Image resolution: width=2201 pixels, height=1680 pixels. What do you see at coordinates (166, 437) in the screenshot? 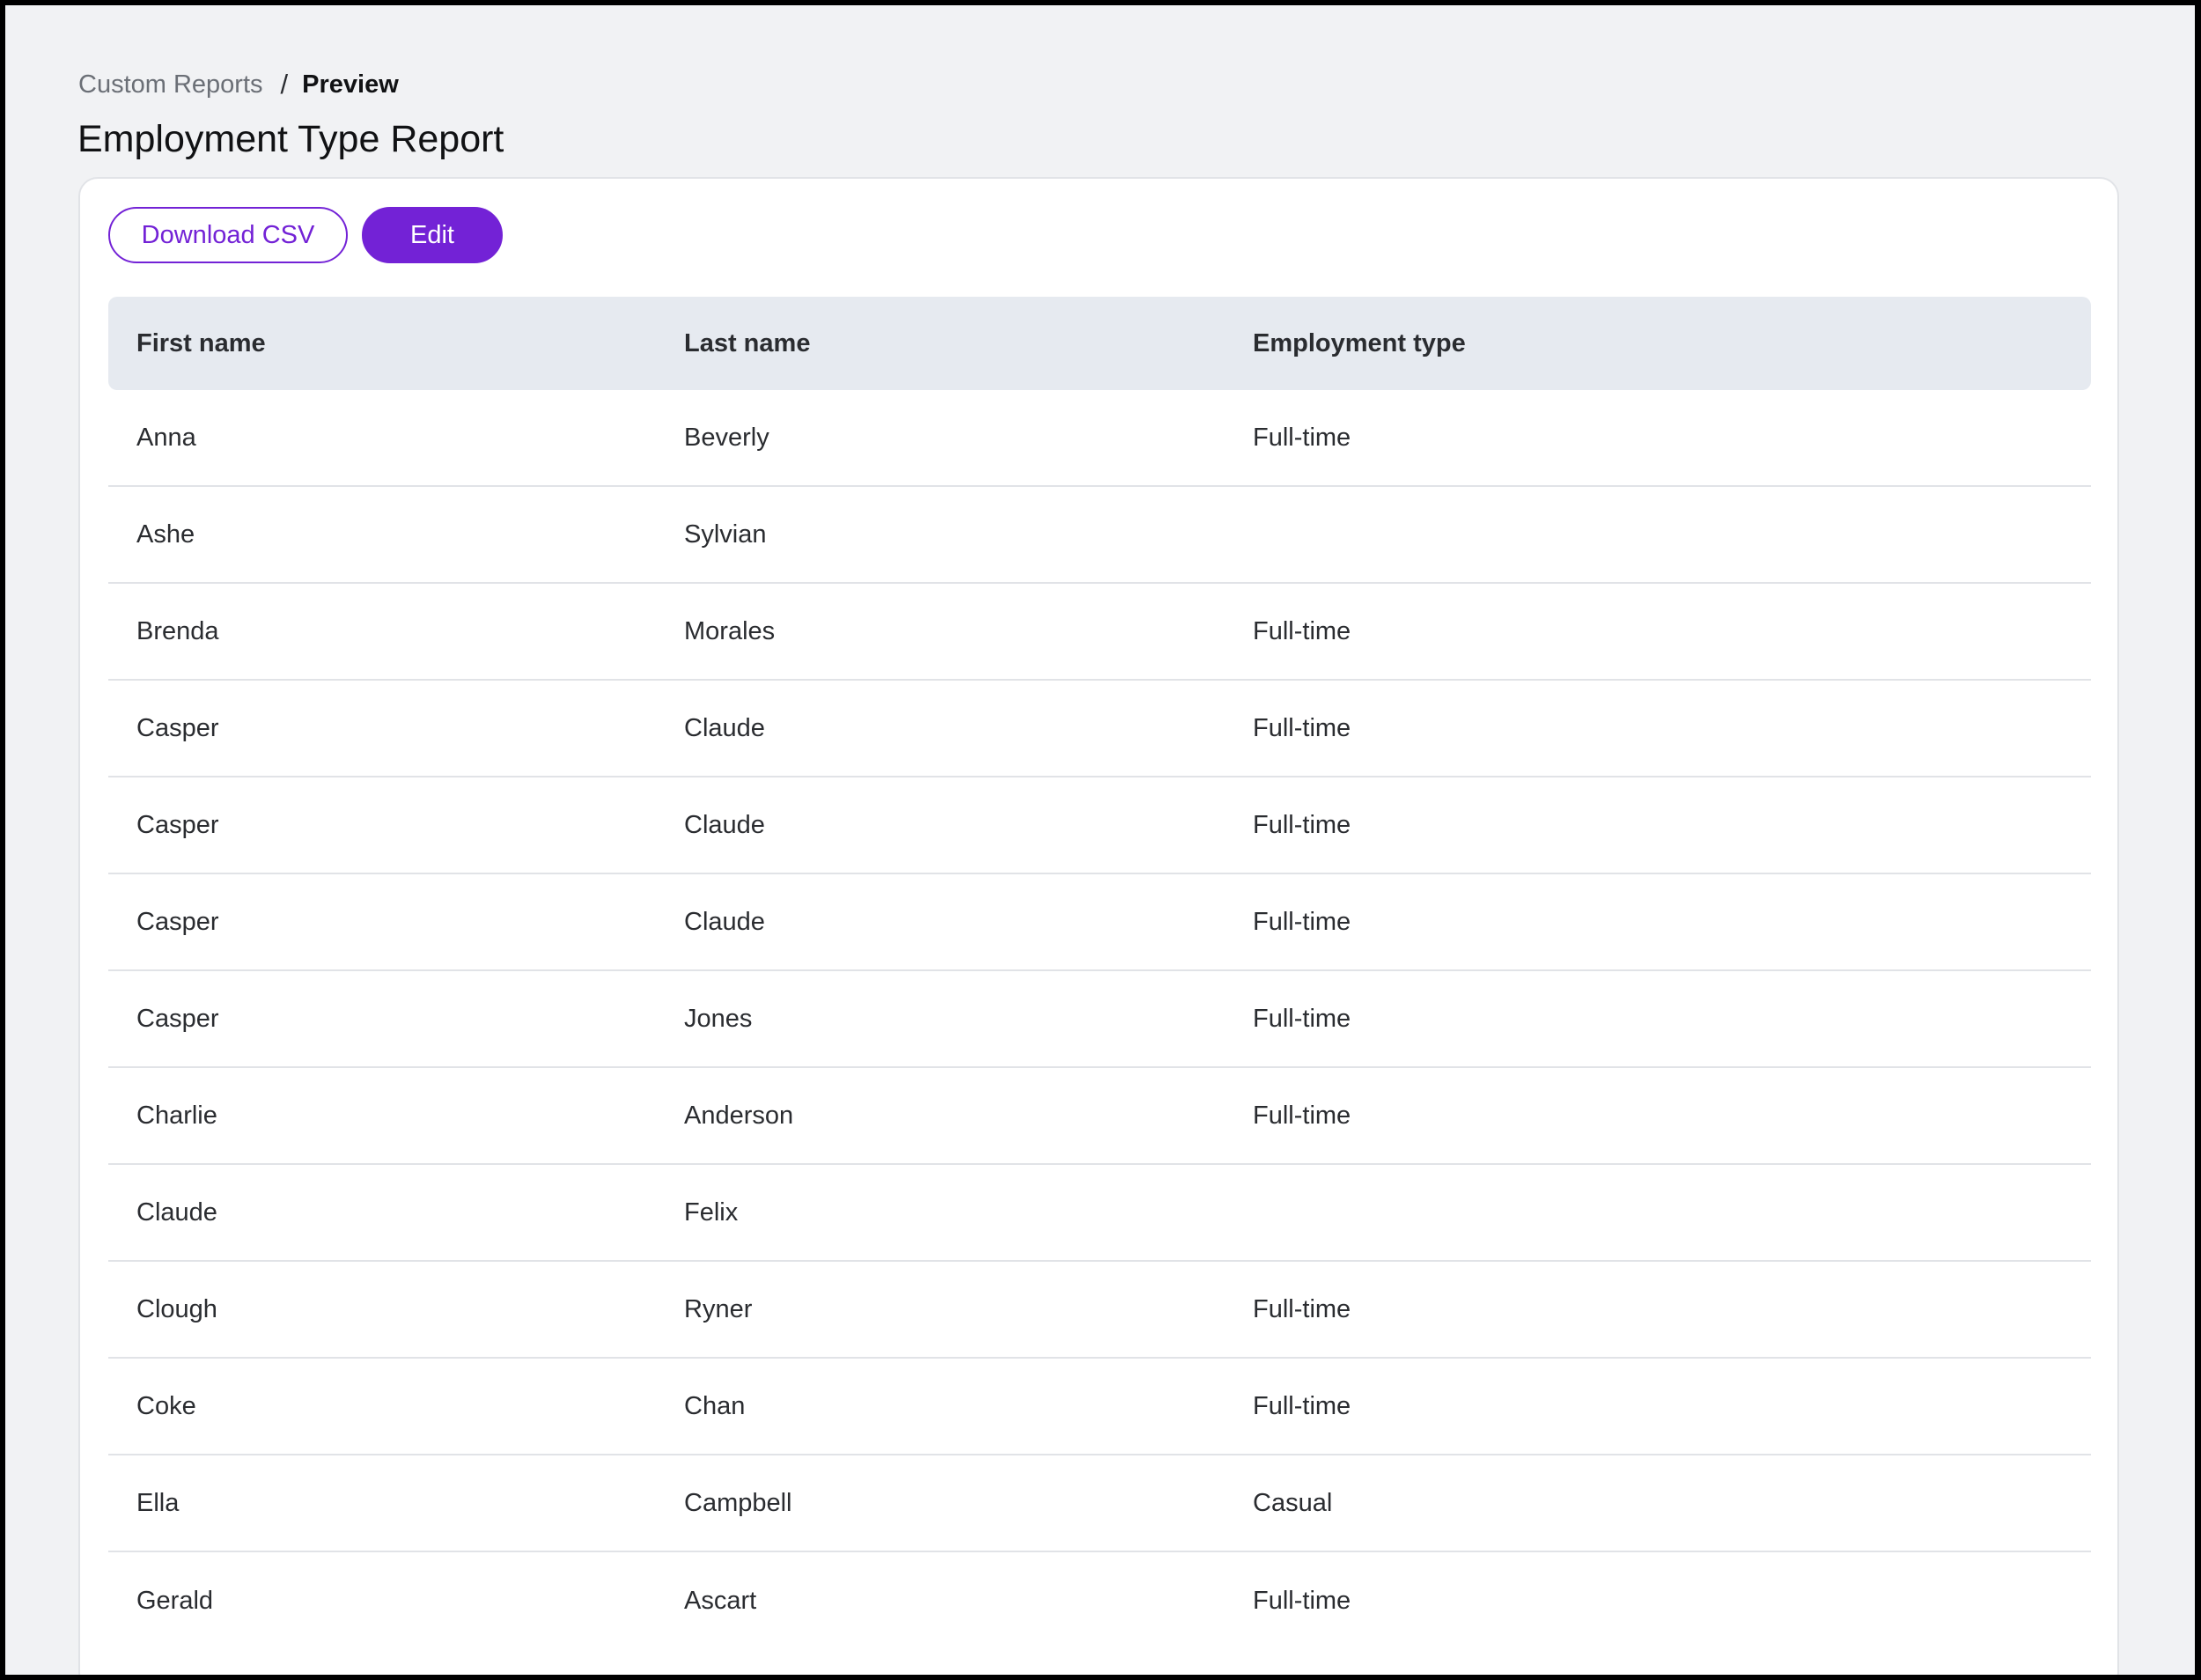
I see `first-name-cell: Anna` at bounding box center [166, 437].